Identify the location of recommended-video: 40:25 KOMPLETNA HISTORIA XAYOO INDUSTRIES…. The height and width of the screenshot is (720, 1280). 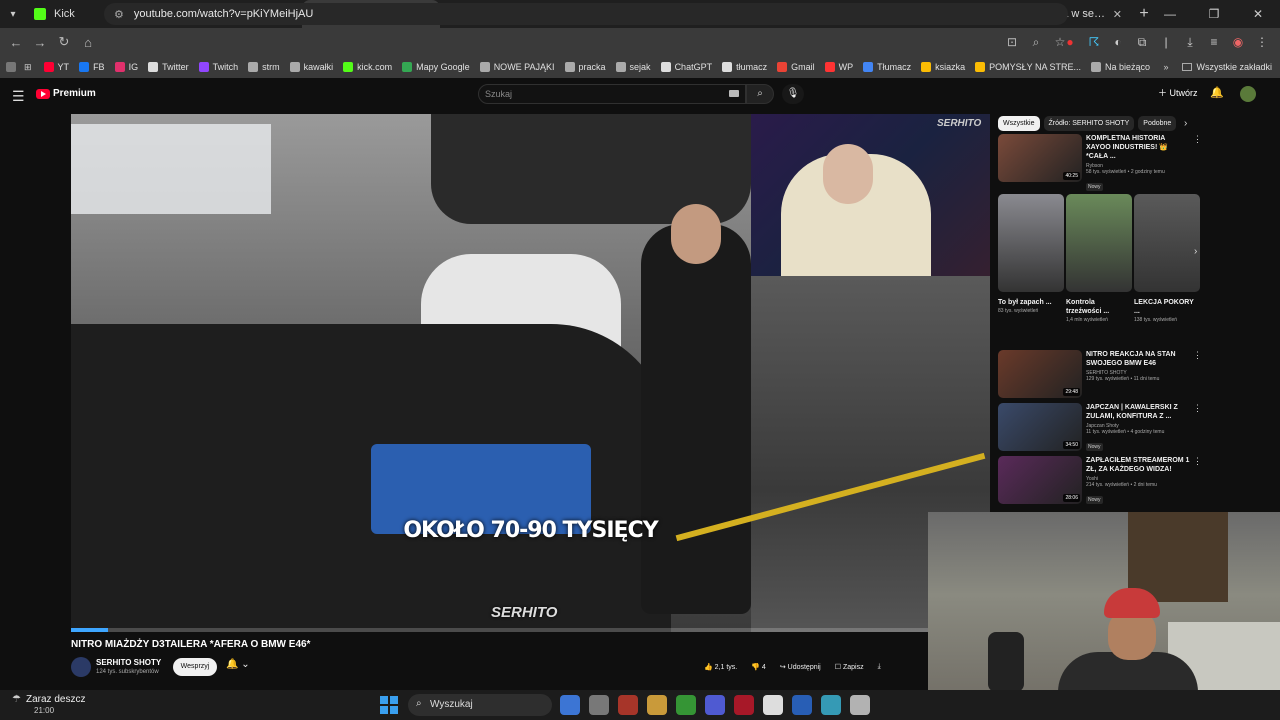
(1100, 163).